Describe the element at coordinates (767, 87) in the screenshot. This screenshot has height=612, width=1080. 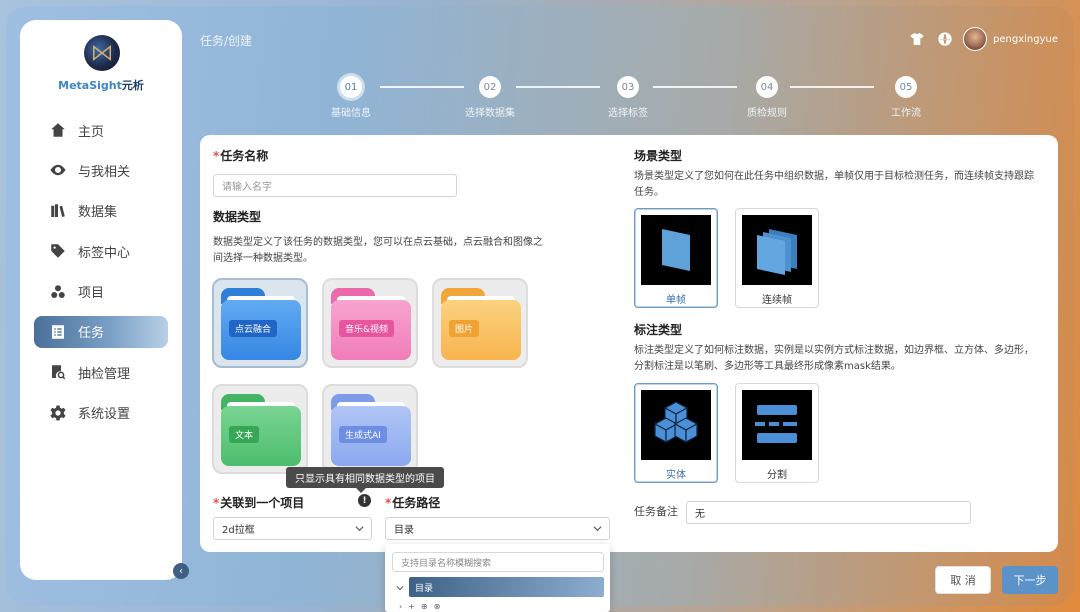
I see `step-number: 04` at that location.